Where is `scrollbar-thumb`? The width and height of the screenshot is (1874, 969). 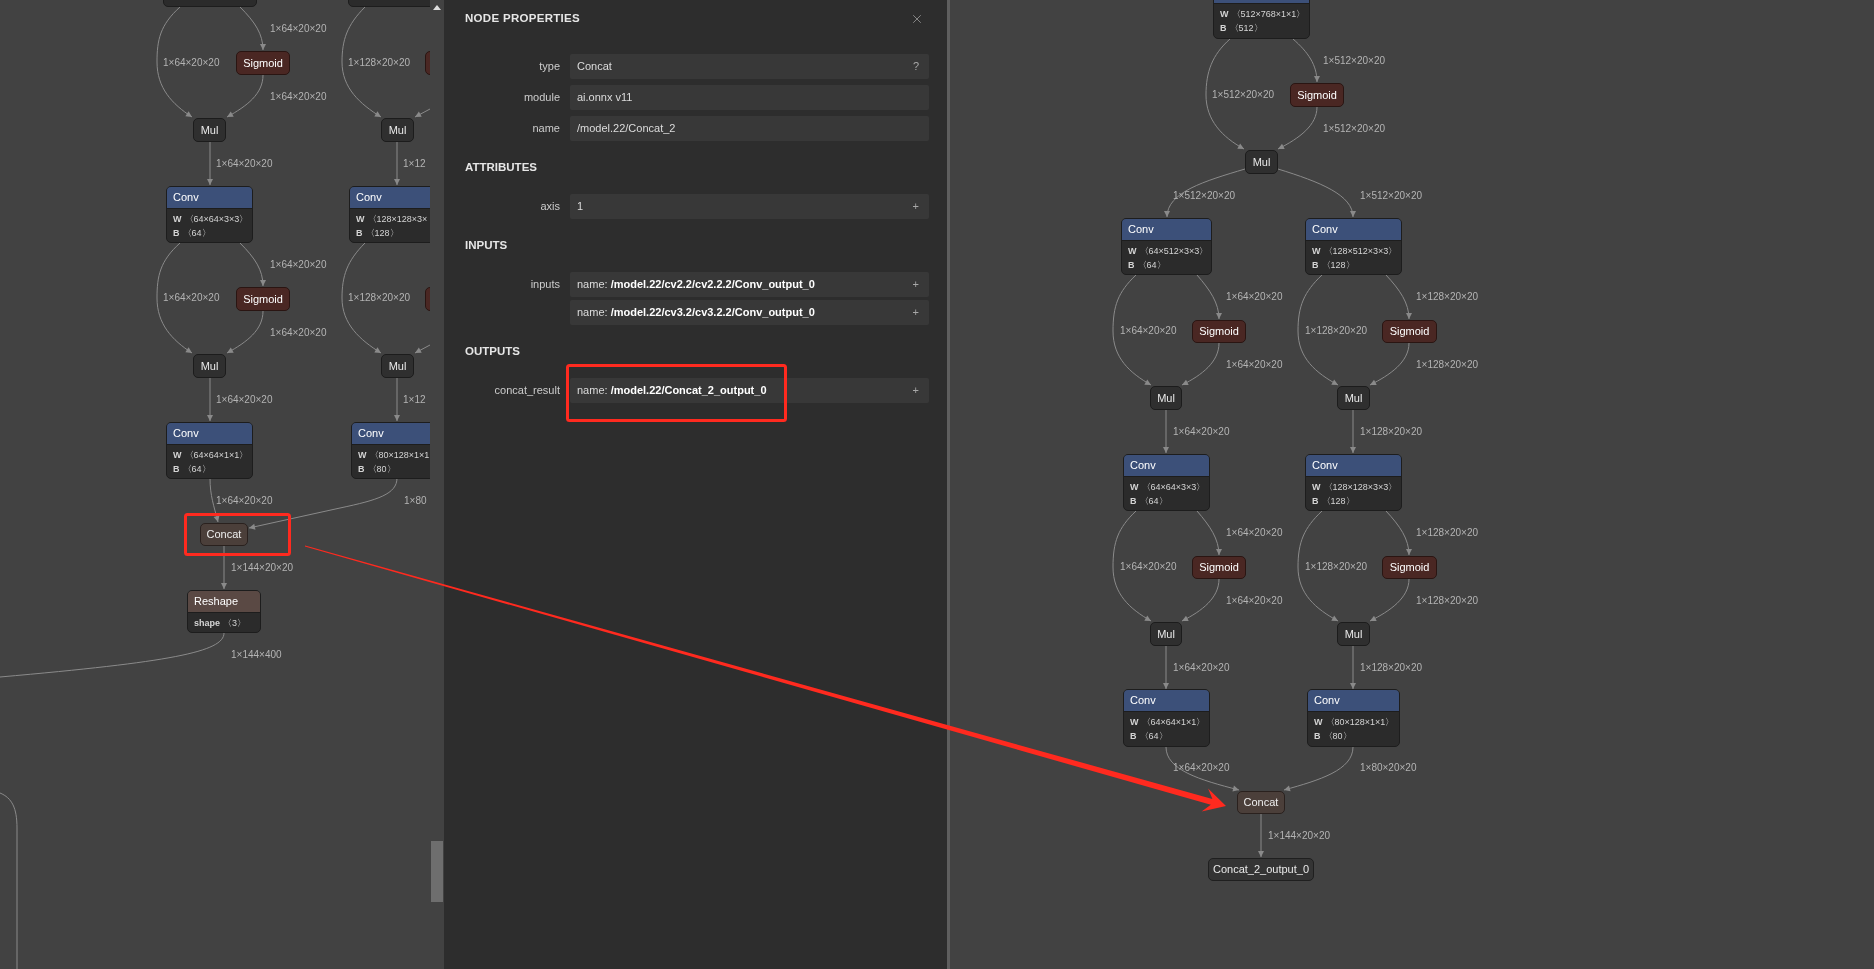 scrollbar-thumb is located at coordinates (437, 871).